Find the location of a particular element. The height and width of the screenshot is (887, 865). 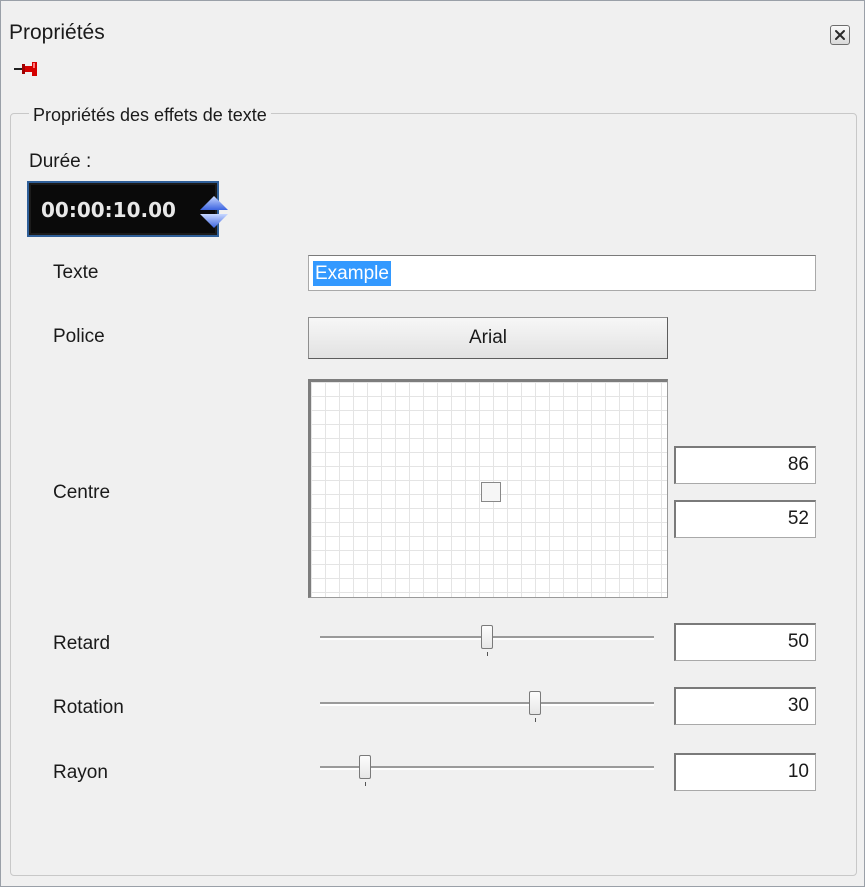

center-x-field: 86 is located at coordinates (745, 465).